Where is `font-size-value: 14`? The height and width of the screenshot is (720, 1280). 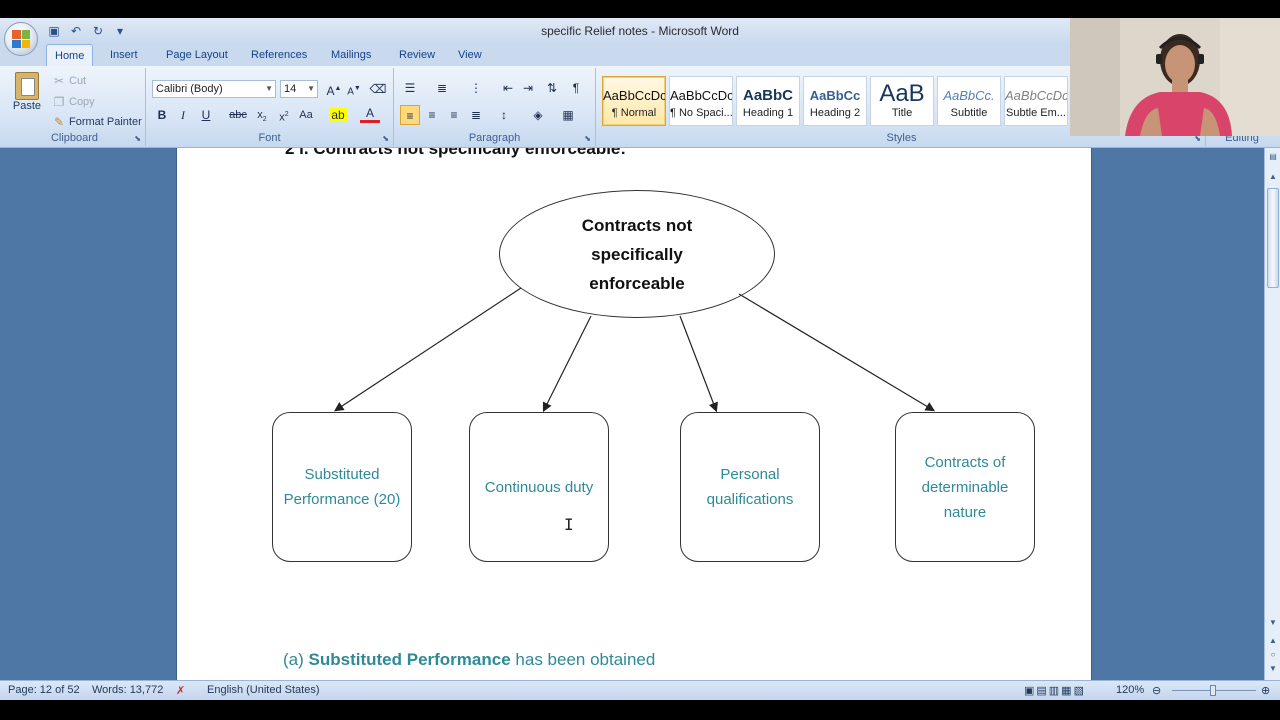
font-size-value: 14 is located at coordinates (290, 89).